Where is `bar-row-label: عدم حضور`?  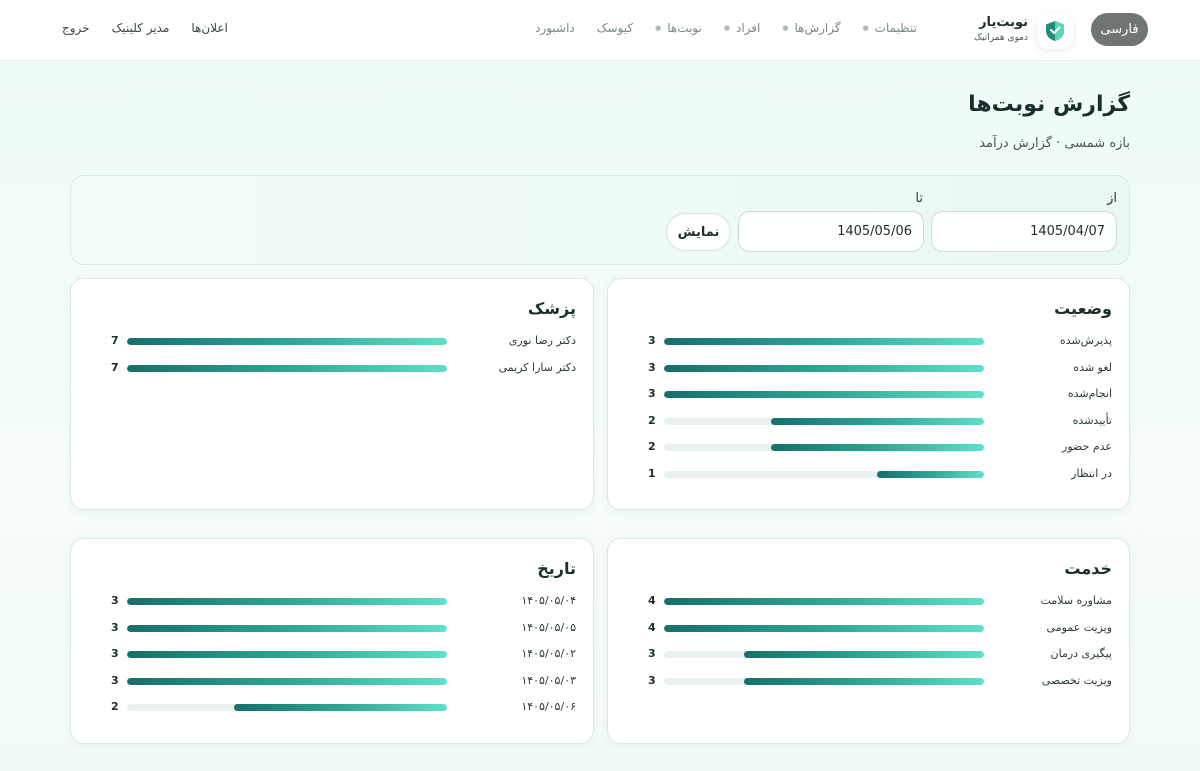
bar-row-label: عدم حضور is located at coordinates (1087, 447).